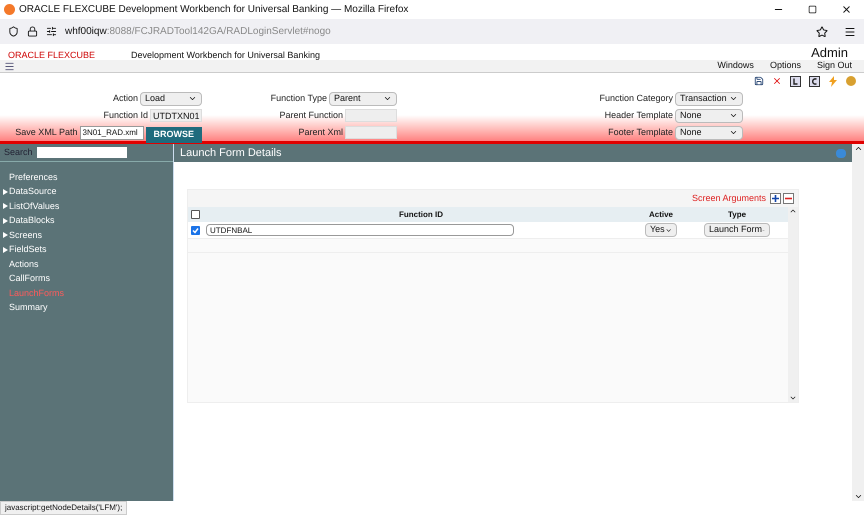 Image resolution: width=864 pixels, height=515 pixels. What do you see at coordinates (195, 230) in the screenshot?
I see `row-checkbox` at bounding box center [195, 230].